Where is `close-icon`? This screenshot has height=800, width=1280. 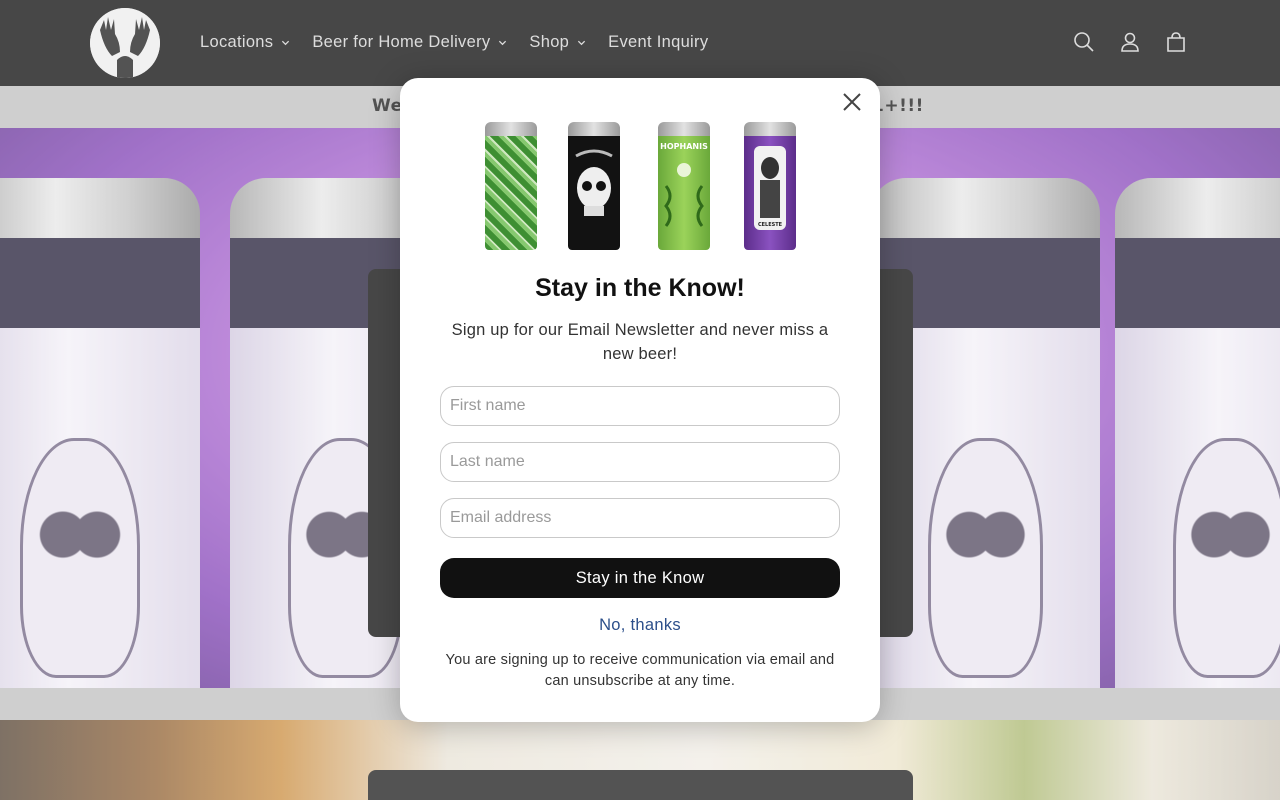 close-icon is located at coordinates (852, 102).